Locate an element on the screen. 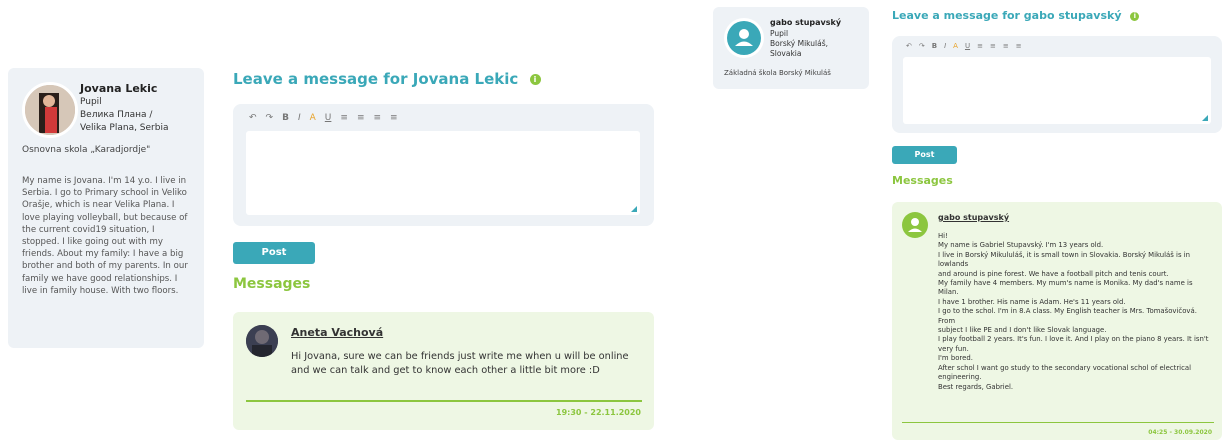 The image size is (1222, 440). leave-message-heading: Leave a message for Jovana Lekic i is located at coordinates (387, 79).